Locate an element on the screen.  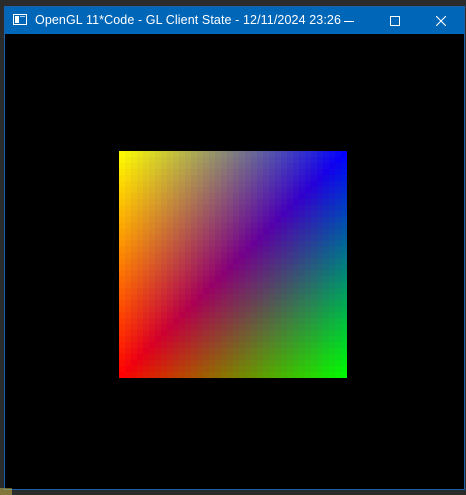
maximize-button is located at coordinates (395, 20).